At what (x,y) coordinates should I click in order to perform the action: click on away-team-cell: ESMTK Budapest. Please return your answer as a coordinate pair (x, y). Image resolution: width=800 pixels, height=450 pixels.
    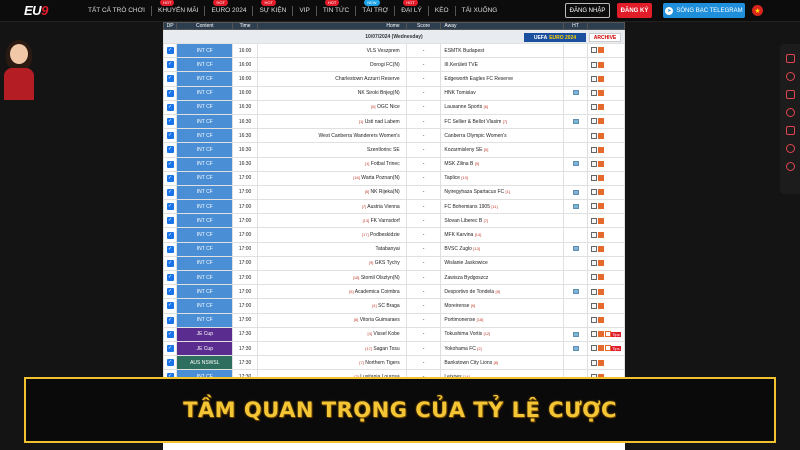
    Looking at the image, I should click on (502, 50).